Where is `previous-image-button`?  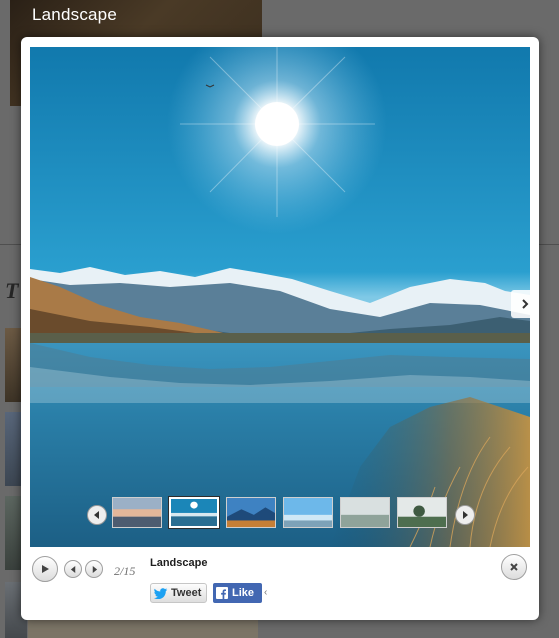
previous-image-button is located at coordinates (73, 569).